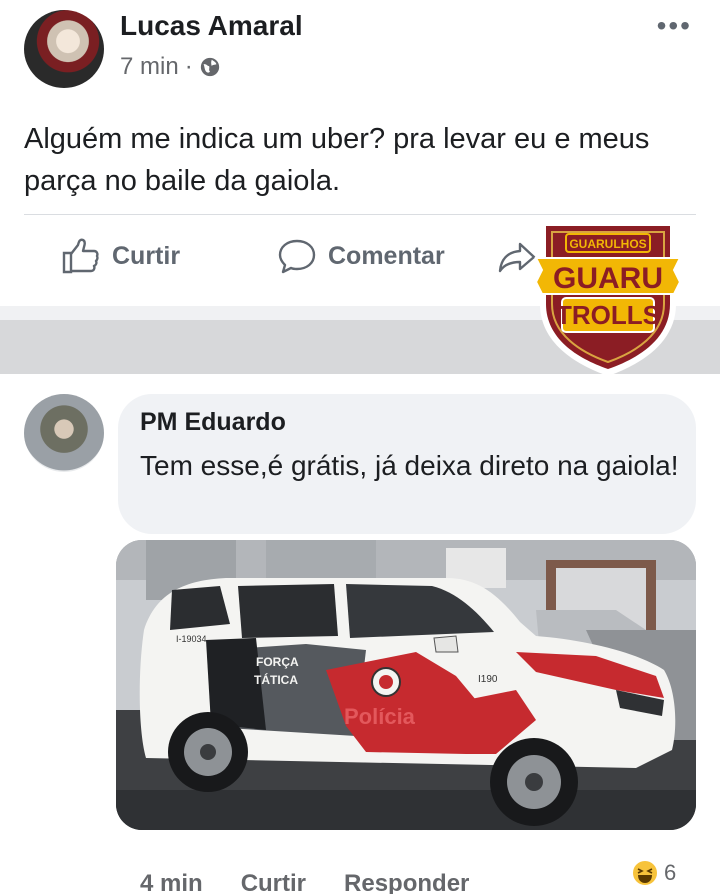 The width and height of the screenshot is (720, 894). What do you see at coordinates (607, 244) in the screenshot?
I see `logo-top-text: GUARULHOS` at bounding box center [607, 244].